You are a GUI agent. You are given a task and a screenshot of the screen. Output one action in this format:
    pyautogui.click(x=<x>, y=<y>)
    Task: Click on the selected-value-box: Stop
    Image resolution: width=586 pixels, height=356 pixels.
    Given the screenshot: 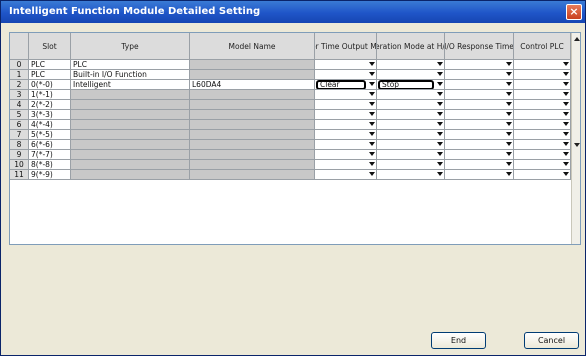 What is the action you would take?
    pyautogui.click(x=406, y=84)
    